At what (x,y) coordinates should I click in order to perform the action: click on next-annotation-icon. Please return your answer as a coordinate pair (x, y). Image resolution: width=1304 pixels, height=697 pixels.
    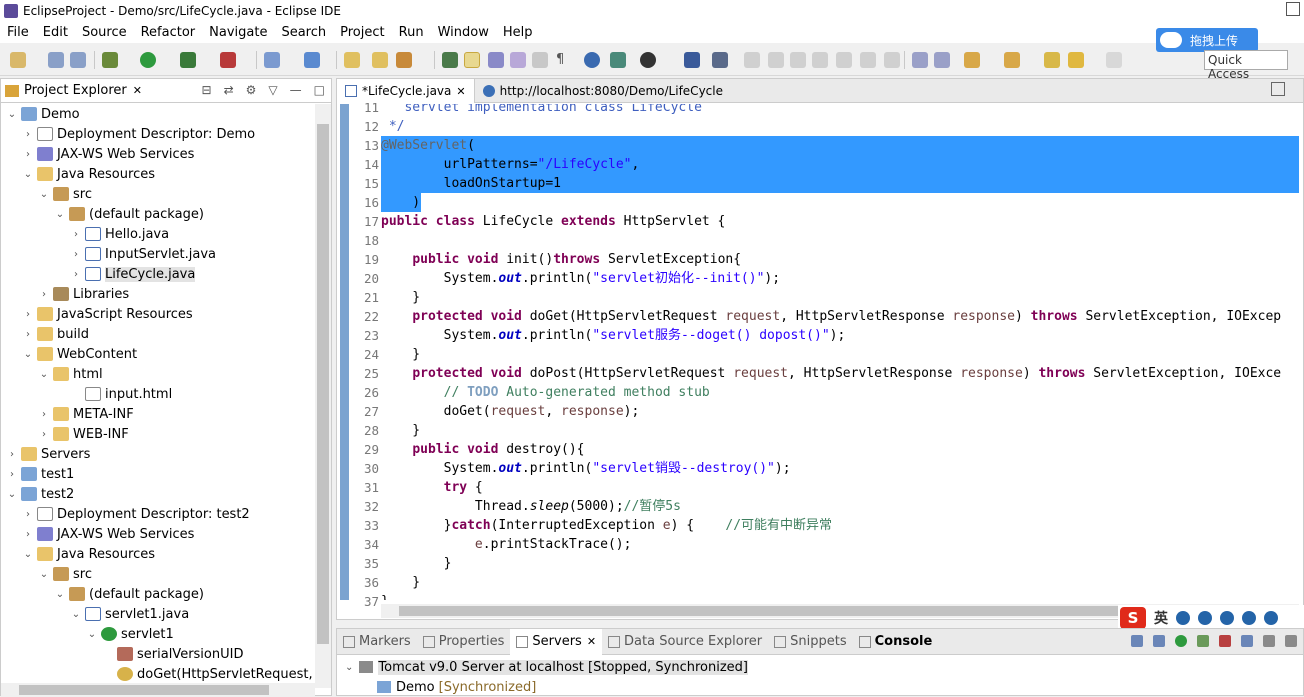
    Looking at the image, I should click on (972, 60).